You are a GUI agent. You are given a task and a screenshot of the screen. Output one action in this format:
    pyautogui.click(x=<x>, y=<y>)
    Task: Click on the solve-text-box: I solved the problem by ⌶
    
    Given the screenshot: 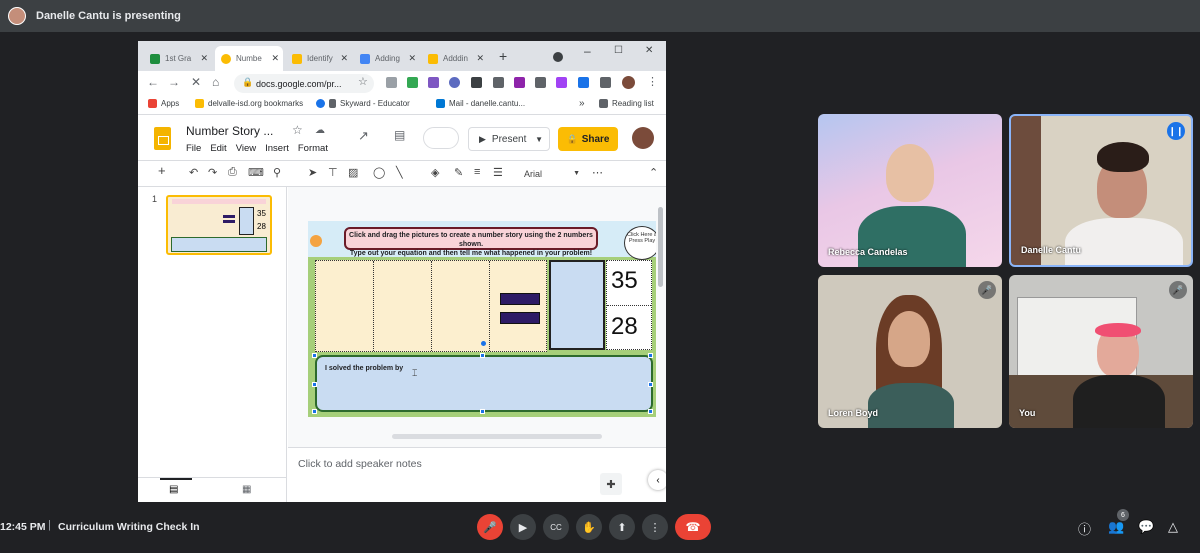 What is the action you would take?
    pyautogui.click(x=484, y=383)
    